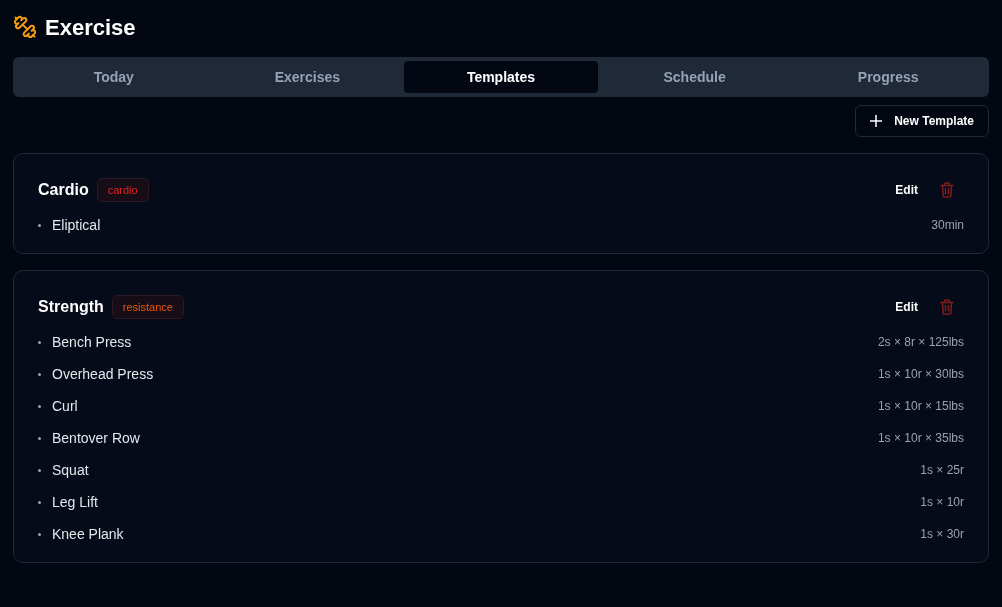  What do you see at coordinates (103, 374) in the screenshot?
I see `exercise-name: Overhead Press` at bounding box center [103, 374].